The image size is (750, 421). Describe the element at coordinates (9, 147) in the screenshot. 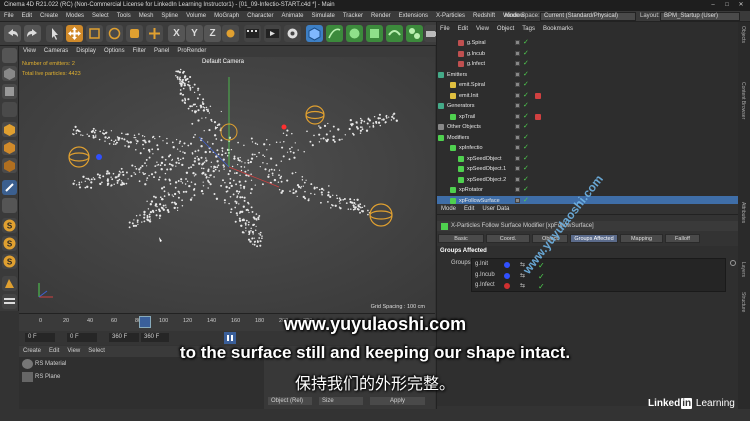

I see `edges-mode-icon` at that location.